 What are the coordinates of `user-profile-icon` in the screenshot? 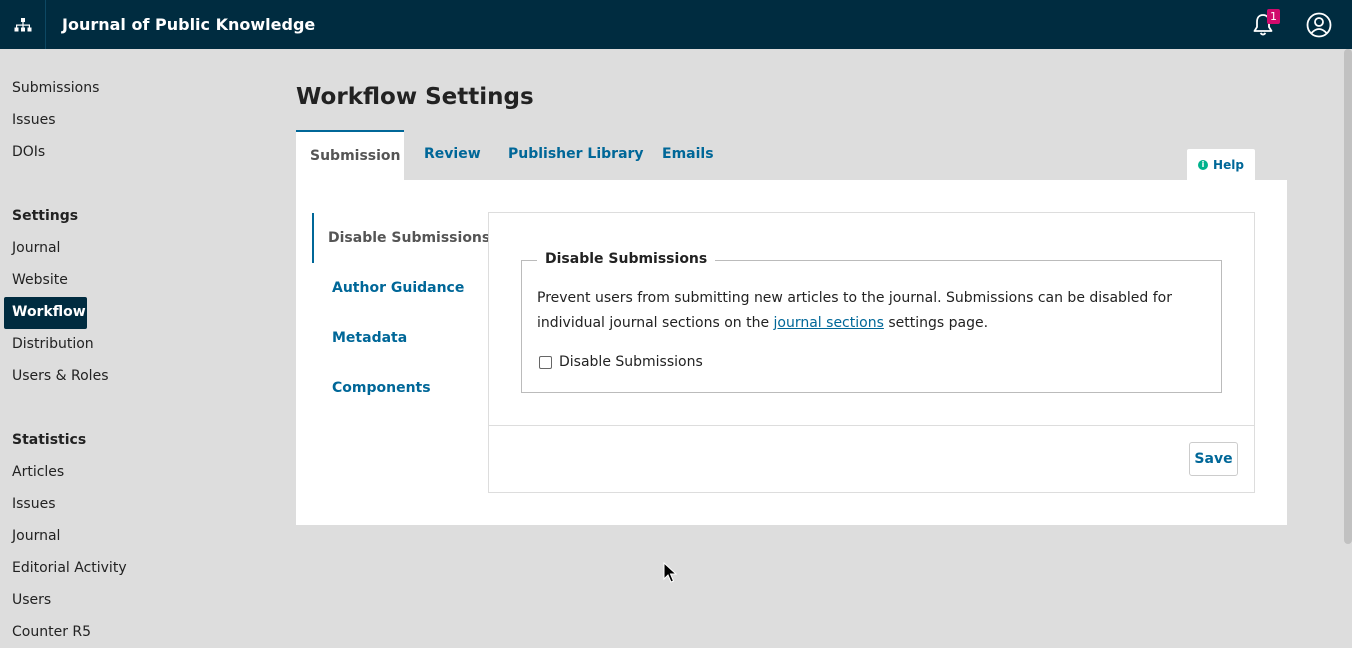 It's located at (1319, 25).